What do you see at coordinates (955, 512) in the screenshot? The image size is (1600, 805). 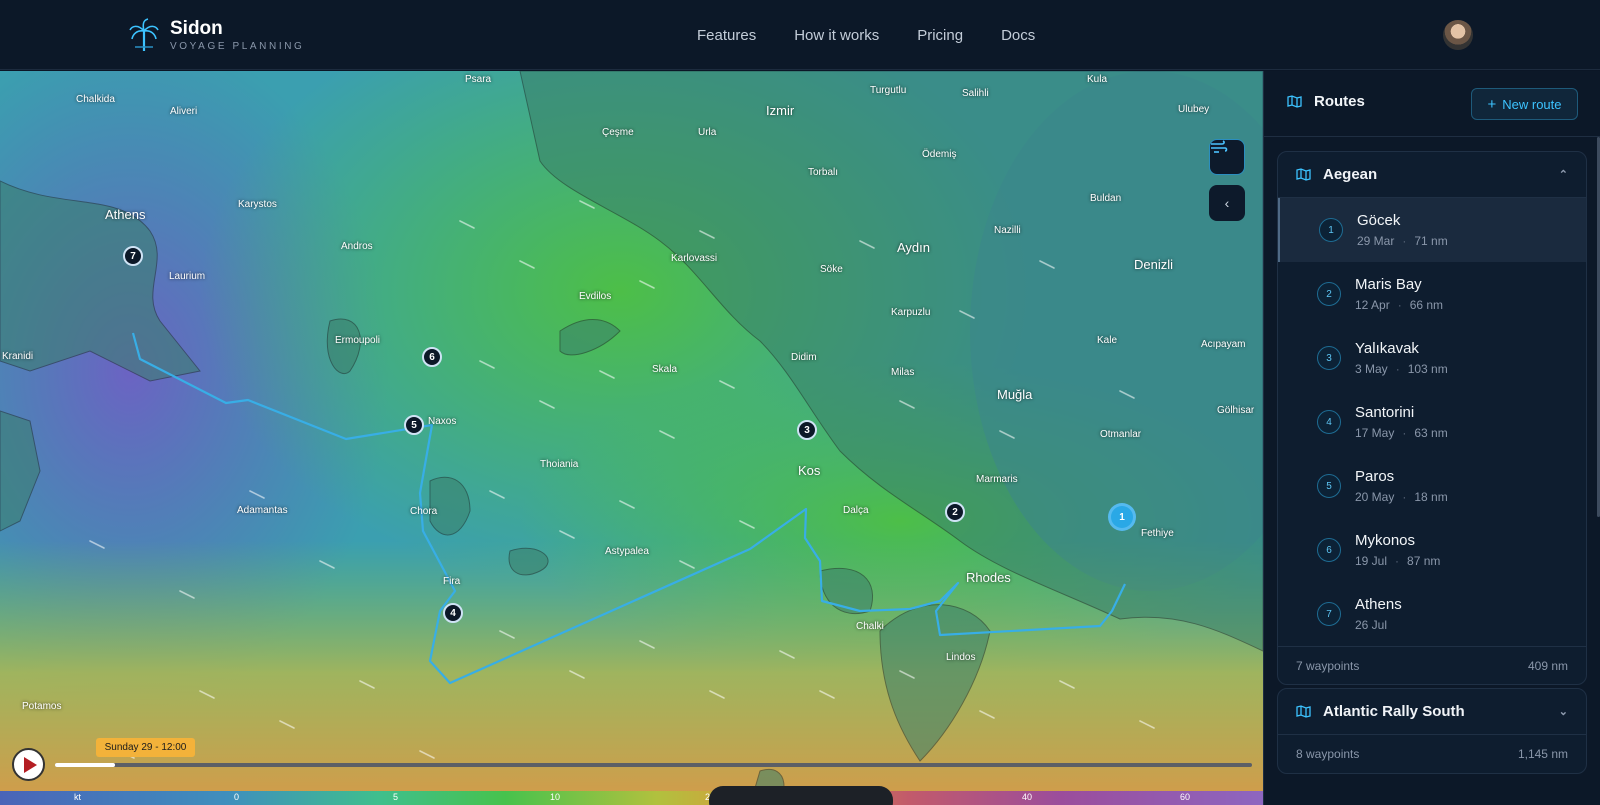 I see `waypoint-marker-2: 2` at bounding box center [955, 512].